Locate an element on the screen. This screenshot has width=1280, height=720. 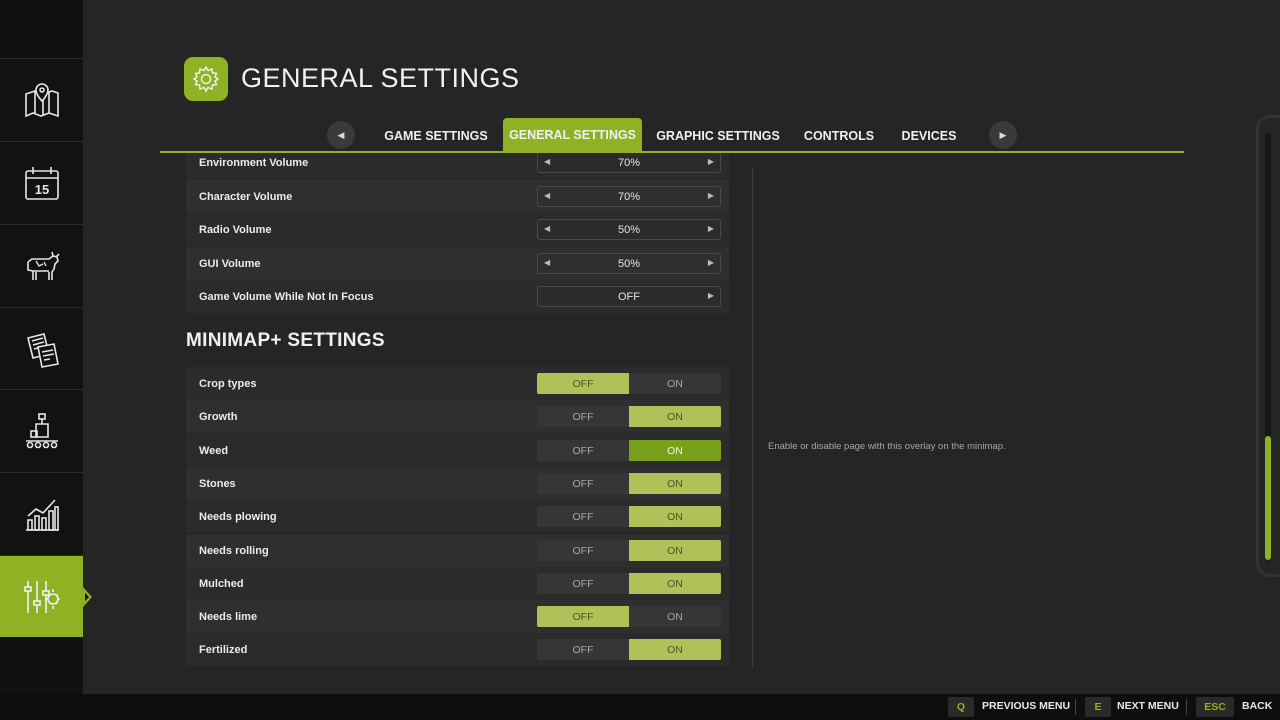
tab-graphic-settings: GRAPHIC SETTINGS is located at coordinates (718, 135).